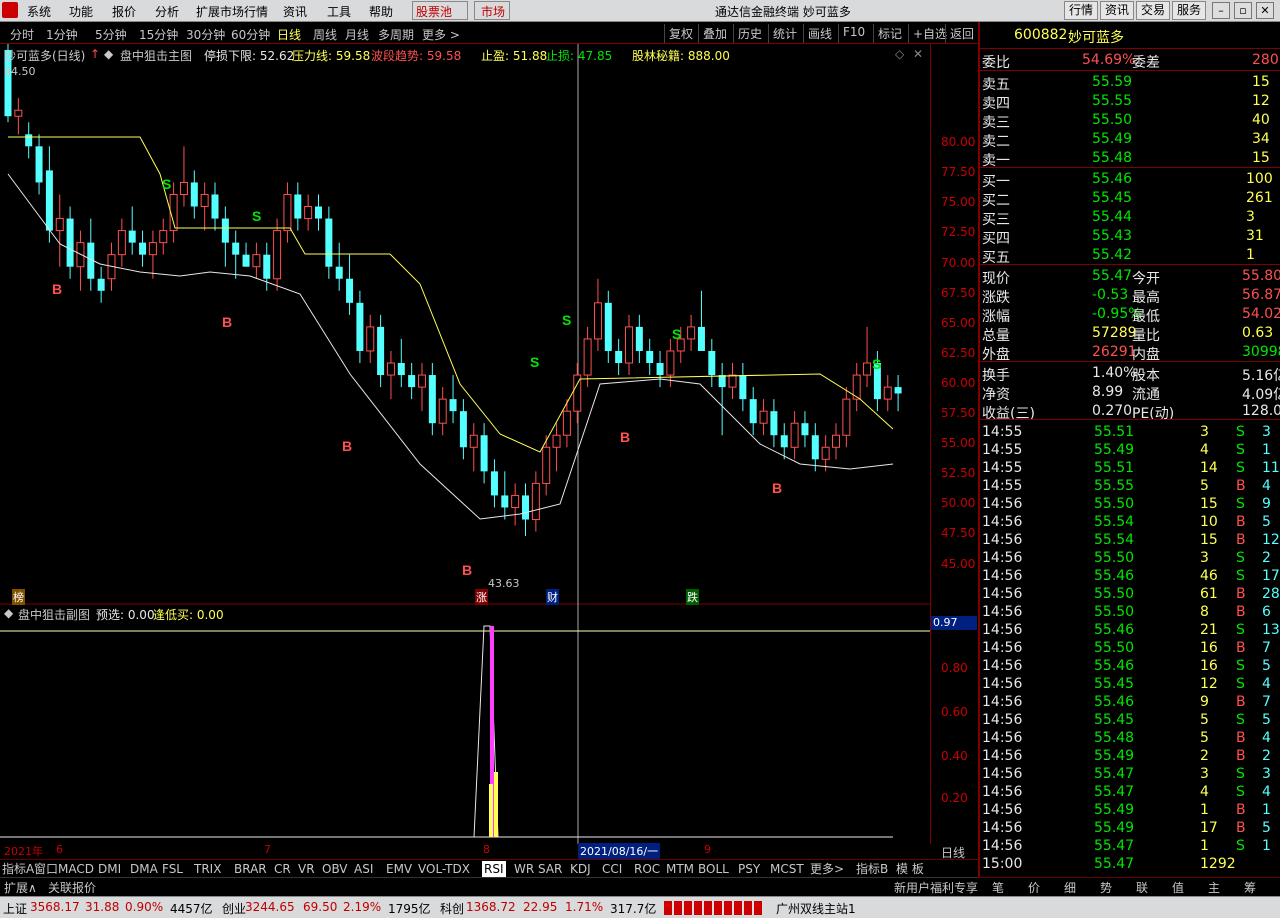  Describe the element at coordinates (1130, 864) in the screenshot. I see `tick-row: 15:00 55.47 1292` at that location.